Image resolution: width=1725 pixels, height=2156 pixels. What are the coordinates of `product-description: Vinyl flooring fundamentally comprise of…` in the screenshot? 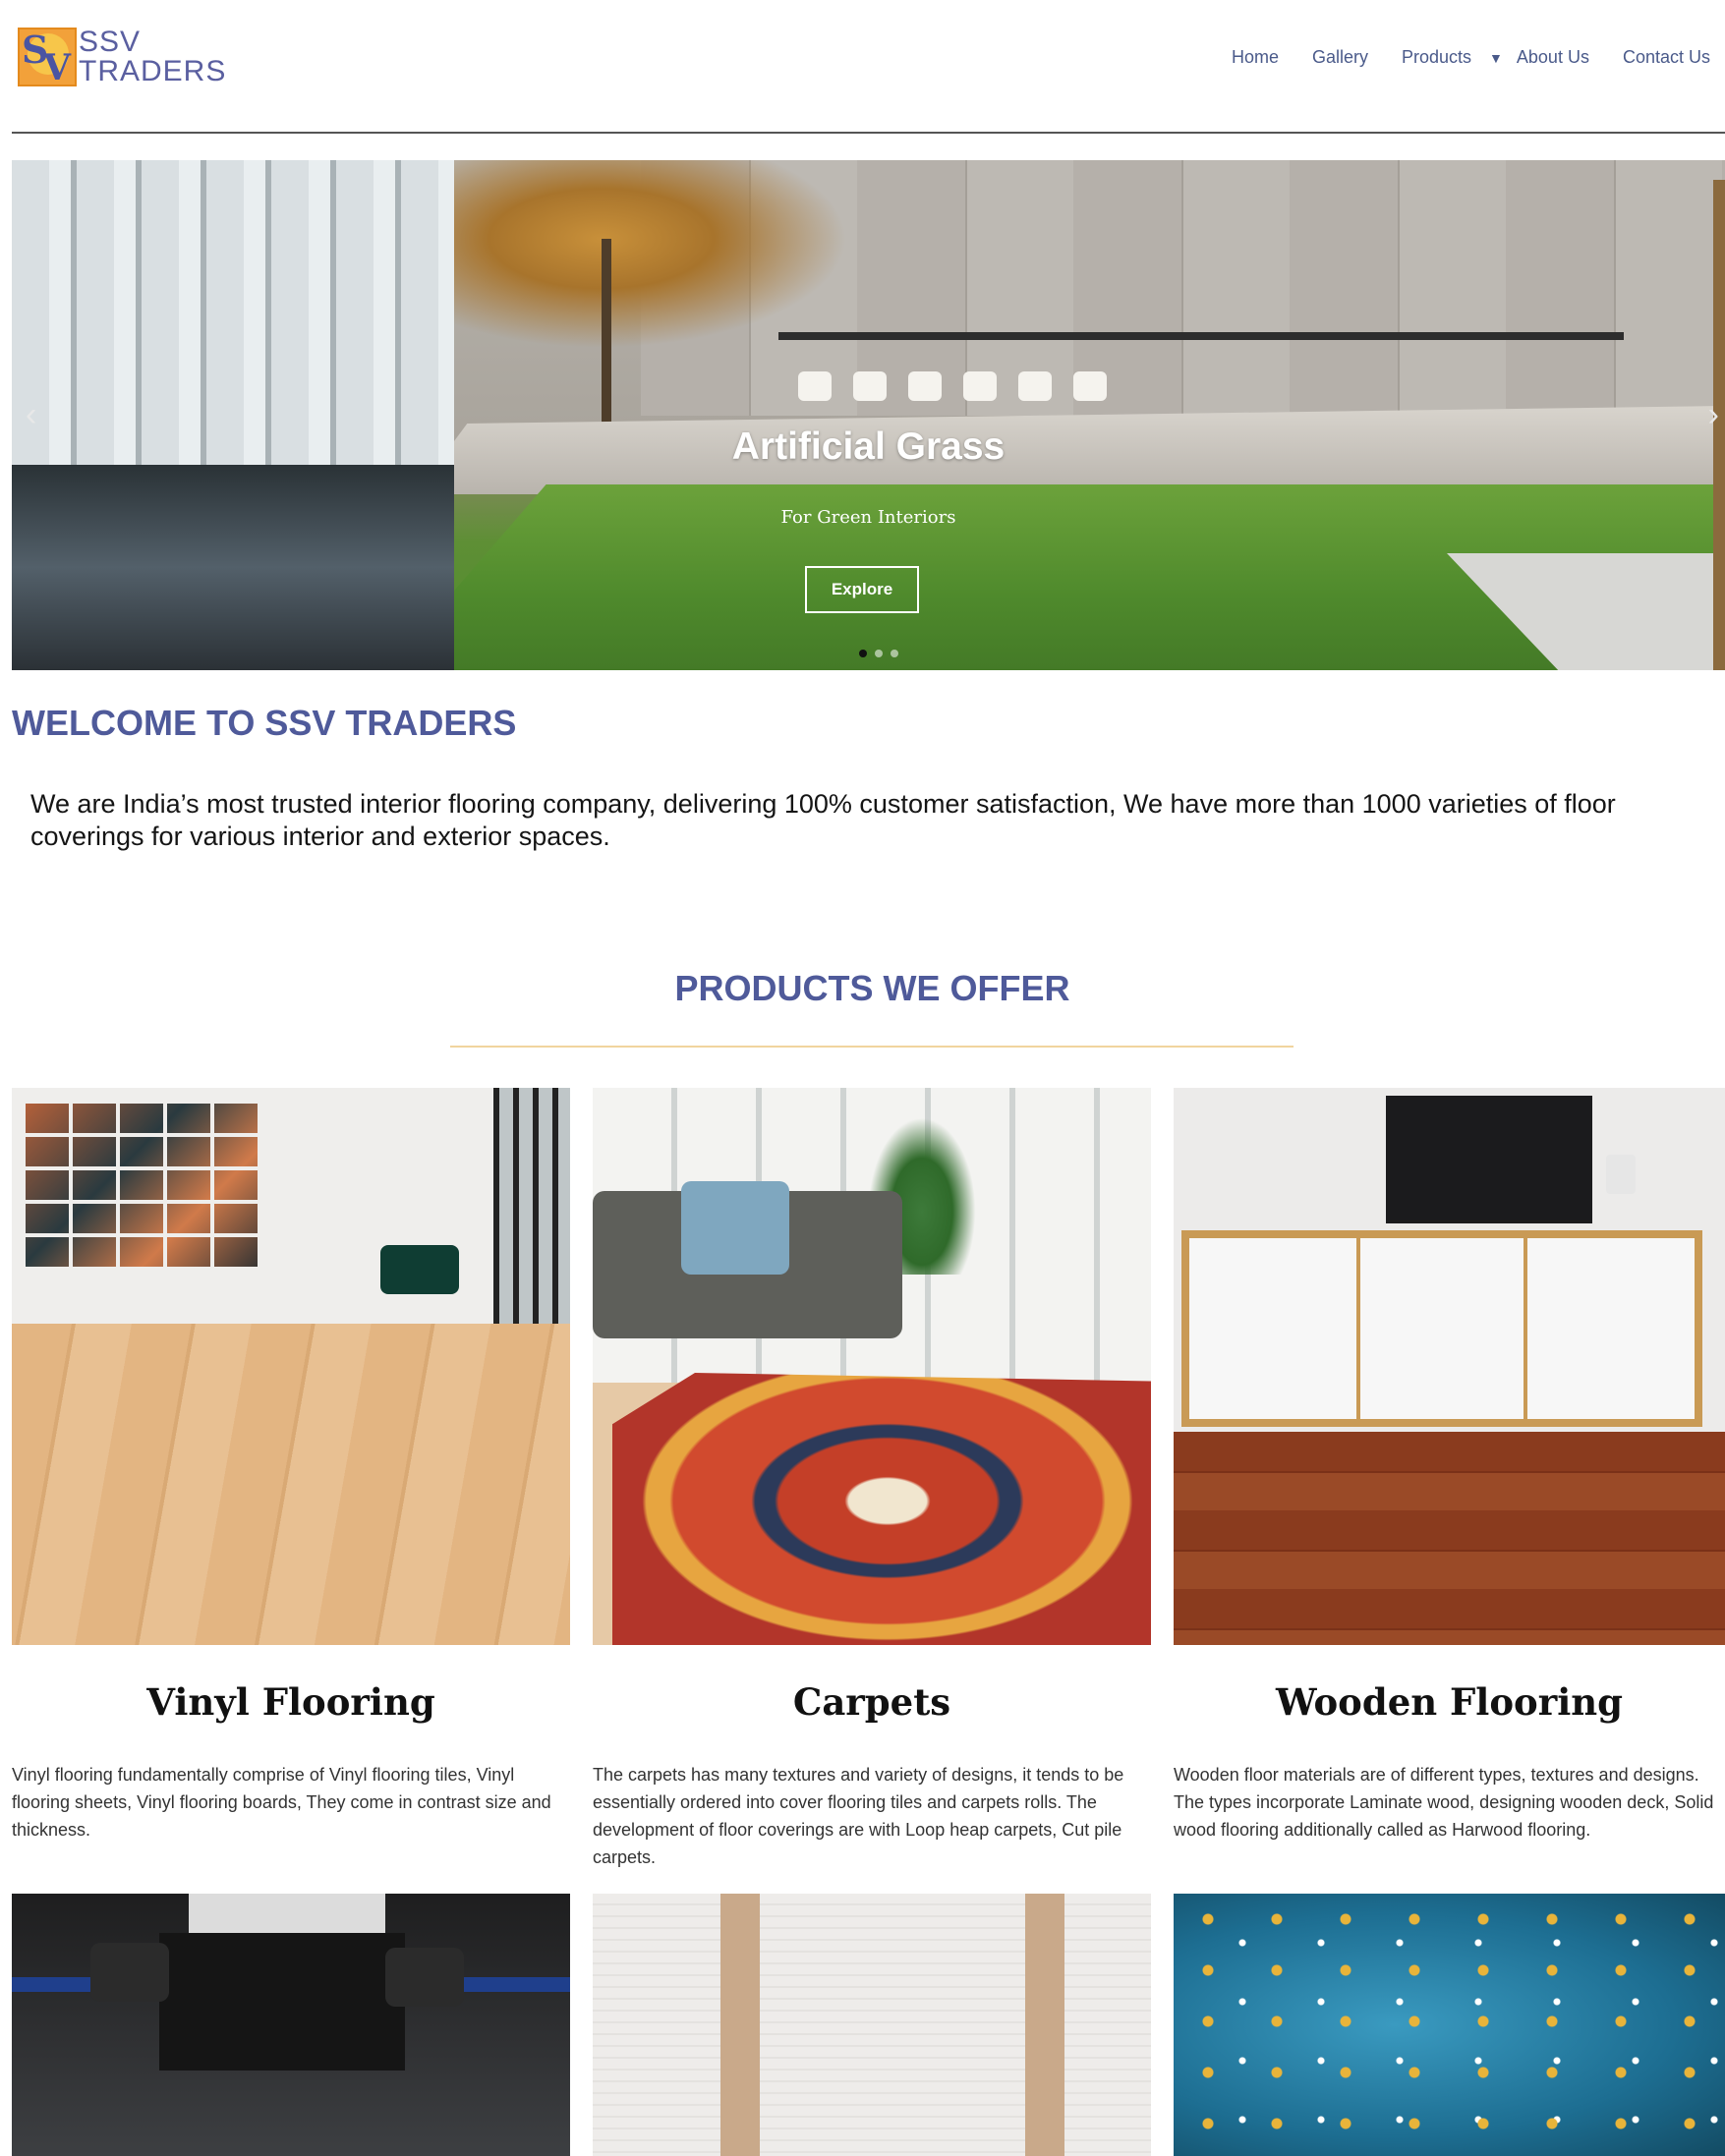 It's located at (281, 1802).